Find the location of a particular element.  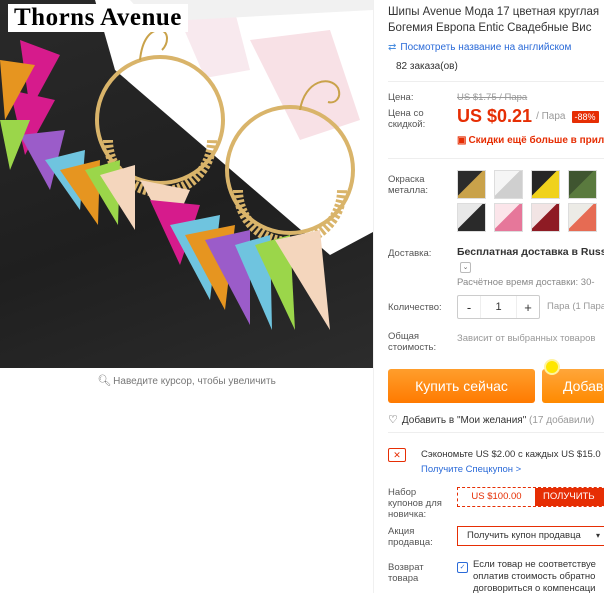

translate-icon: ⇄ is located at coordinates (392, 47).